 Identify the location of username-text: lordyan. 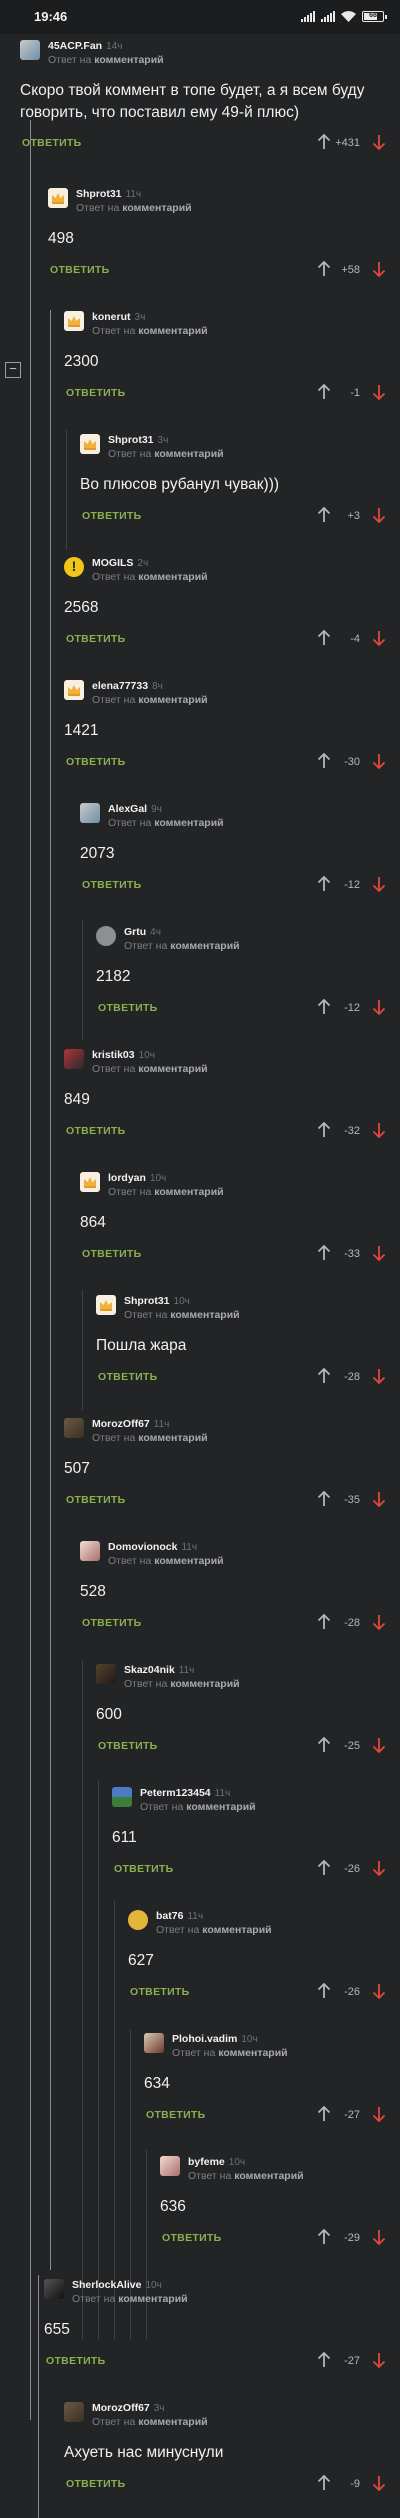
(127, 1178).